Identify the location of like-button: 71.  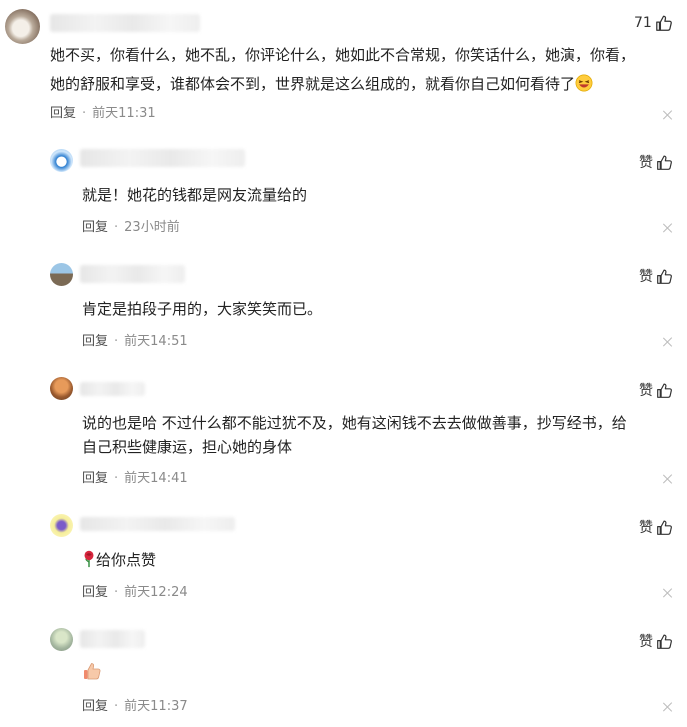
(653, 23).